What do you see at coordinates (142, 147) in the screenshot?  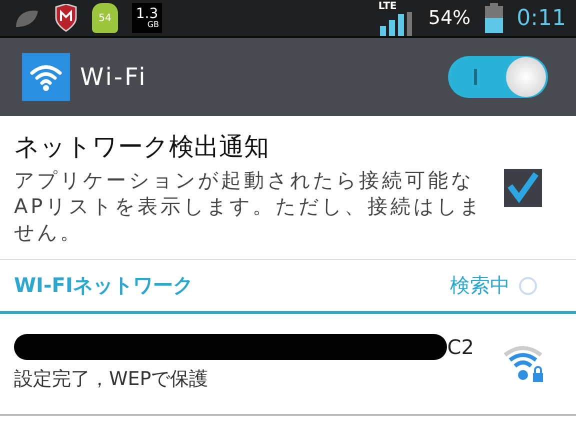 I see `setting-title: ネットワーク検出通知` at bounding box center [142, 147].